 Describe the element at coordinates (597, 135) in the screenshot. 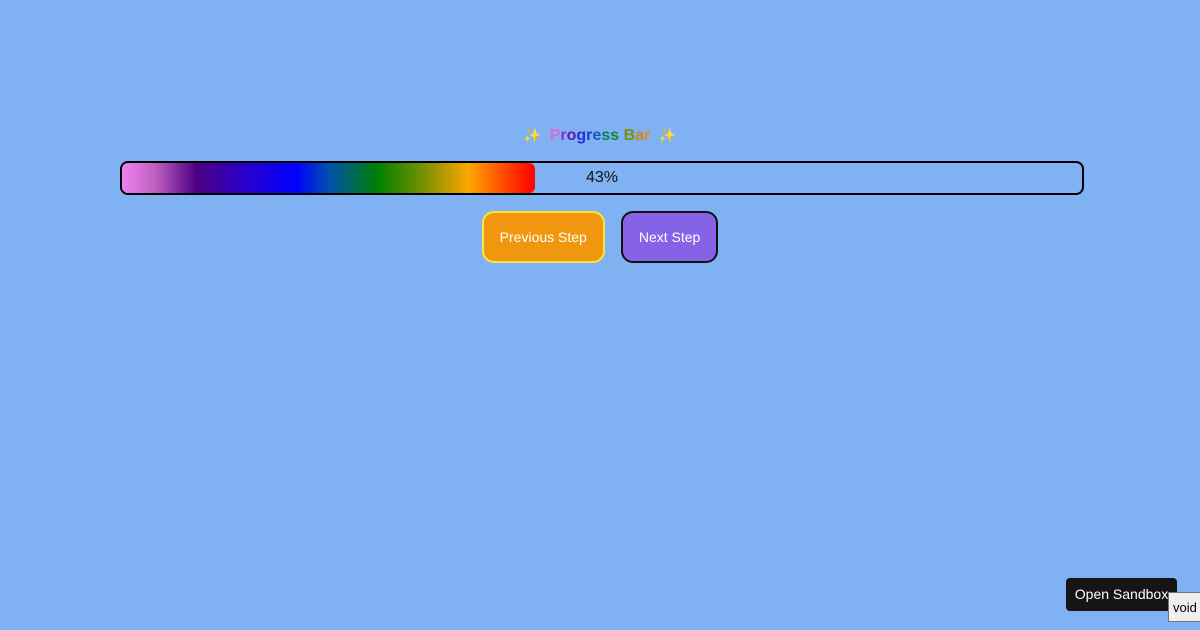

I see `title-letter: e` at that location.